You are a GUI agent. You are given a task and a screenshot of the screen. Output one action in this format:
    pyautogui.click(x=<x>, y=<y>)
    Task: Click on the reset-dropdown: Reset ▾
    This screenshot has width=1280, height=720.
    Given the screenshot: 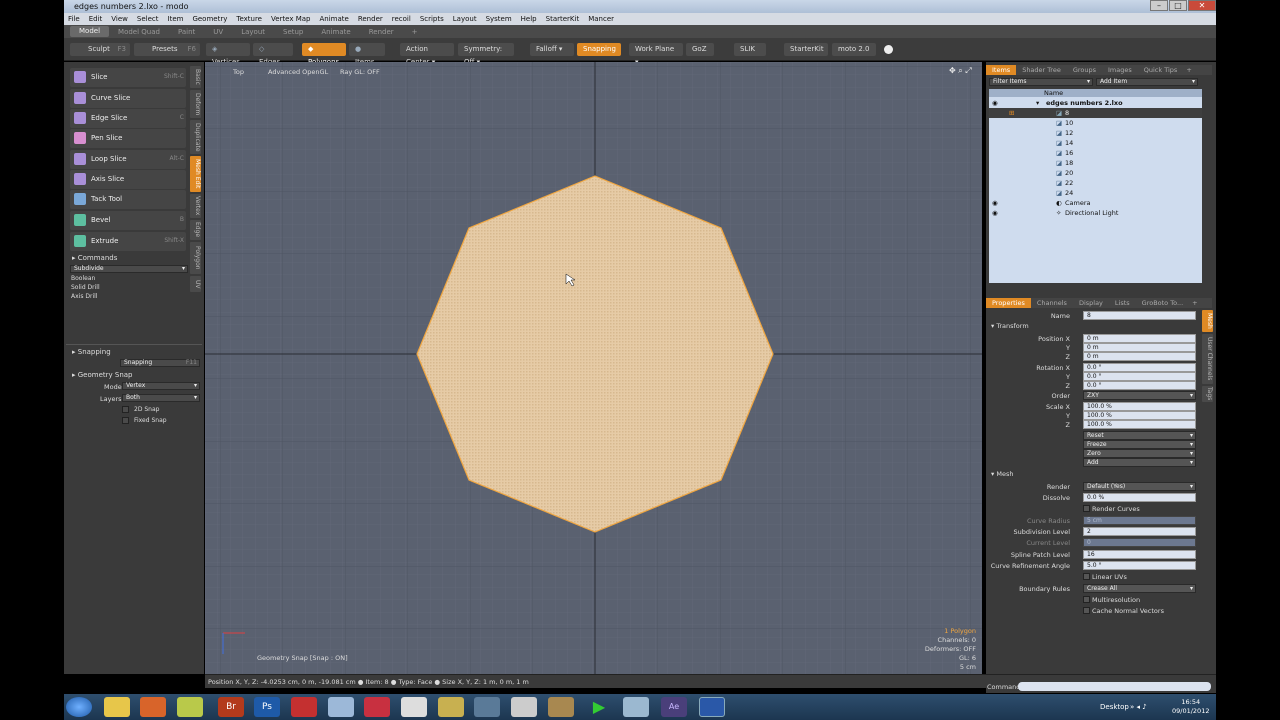 What is the action you would take?
    pyautogui.click(x=1139, y=435)
    